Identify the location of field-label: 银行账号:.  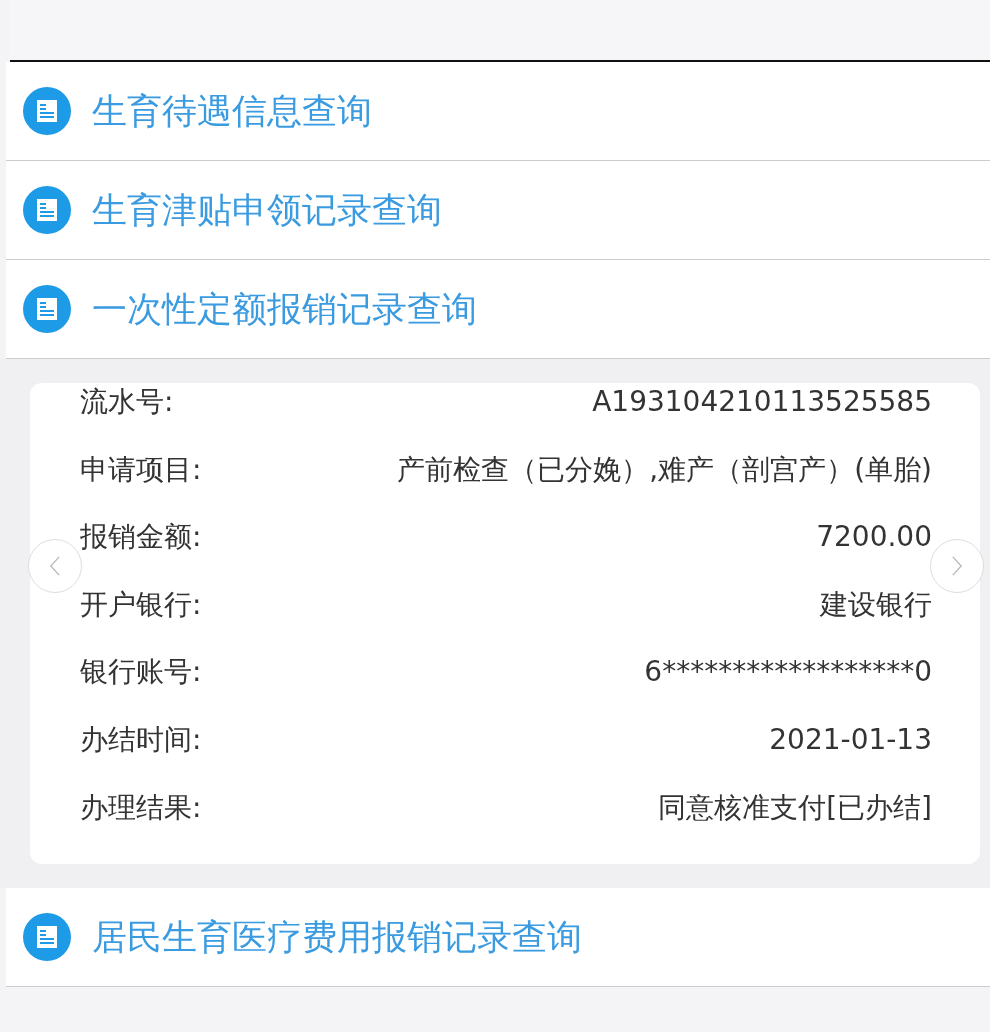
(141, 672).